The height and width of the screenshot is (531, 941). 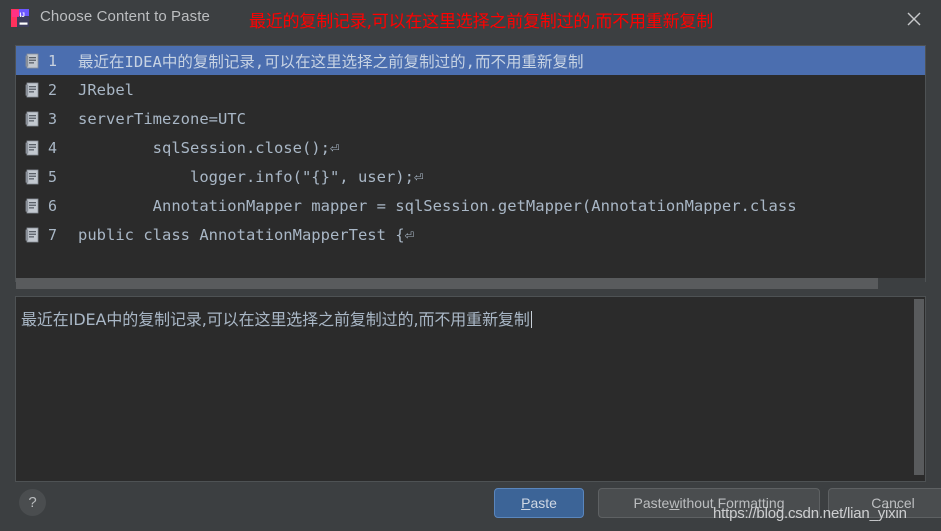 What do you see at coordinates (674, 503) in the screenshot?
I see `pwf-button-mnemonic: w` at bounding box center [674, 503].